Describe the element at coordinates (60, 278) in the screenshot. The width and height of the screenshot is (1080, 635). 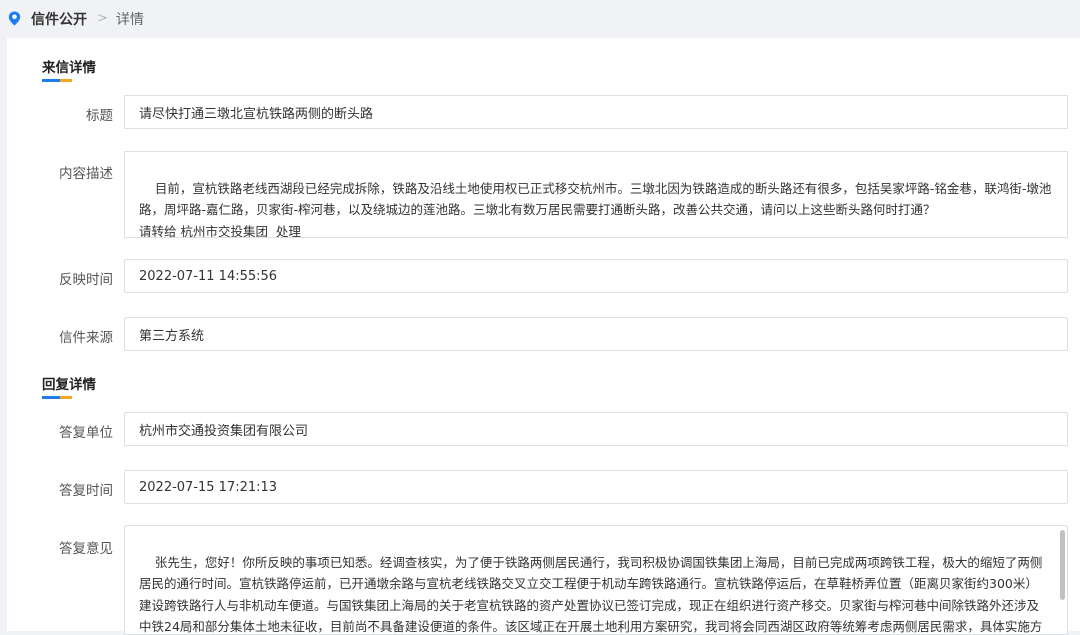
I see `report-time-label: 反映时间` at that location.